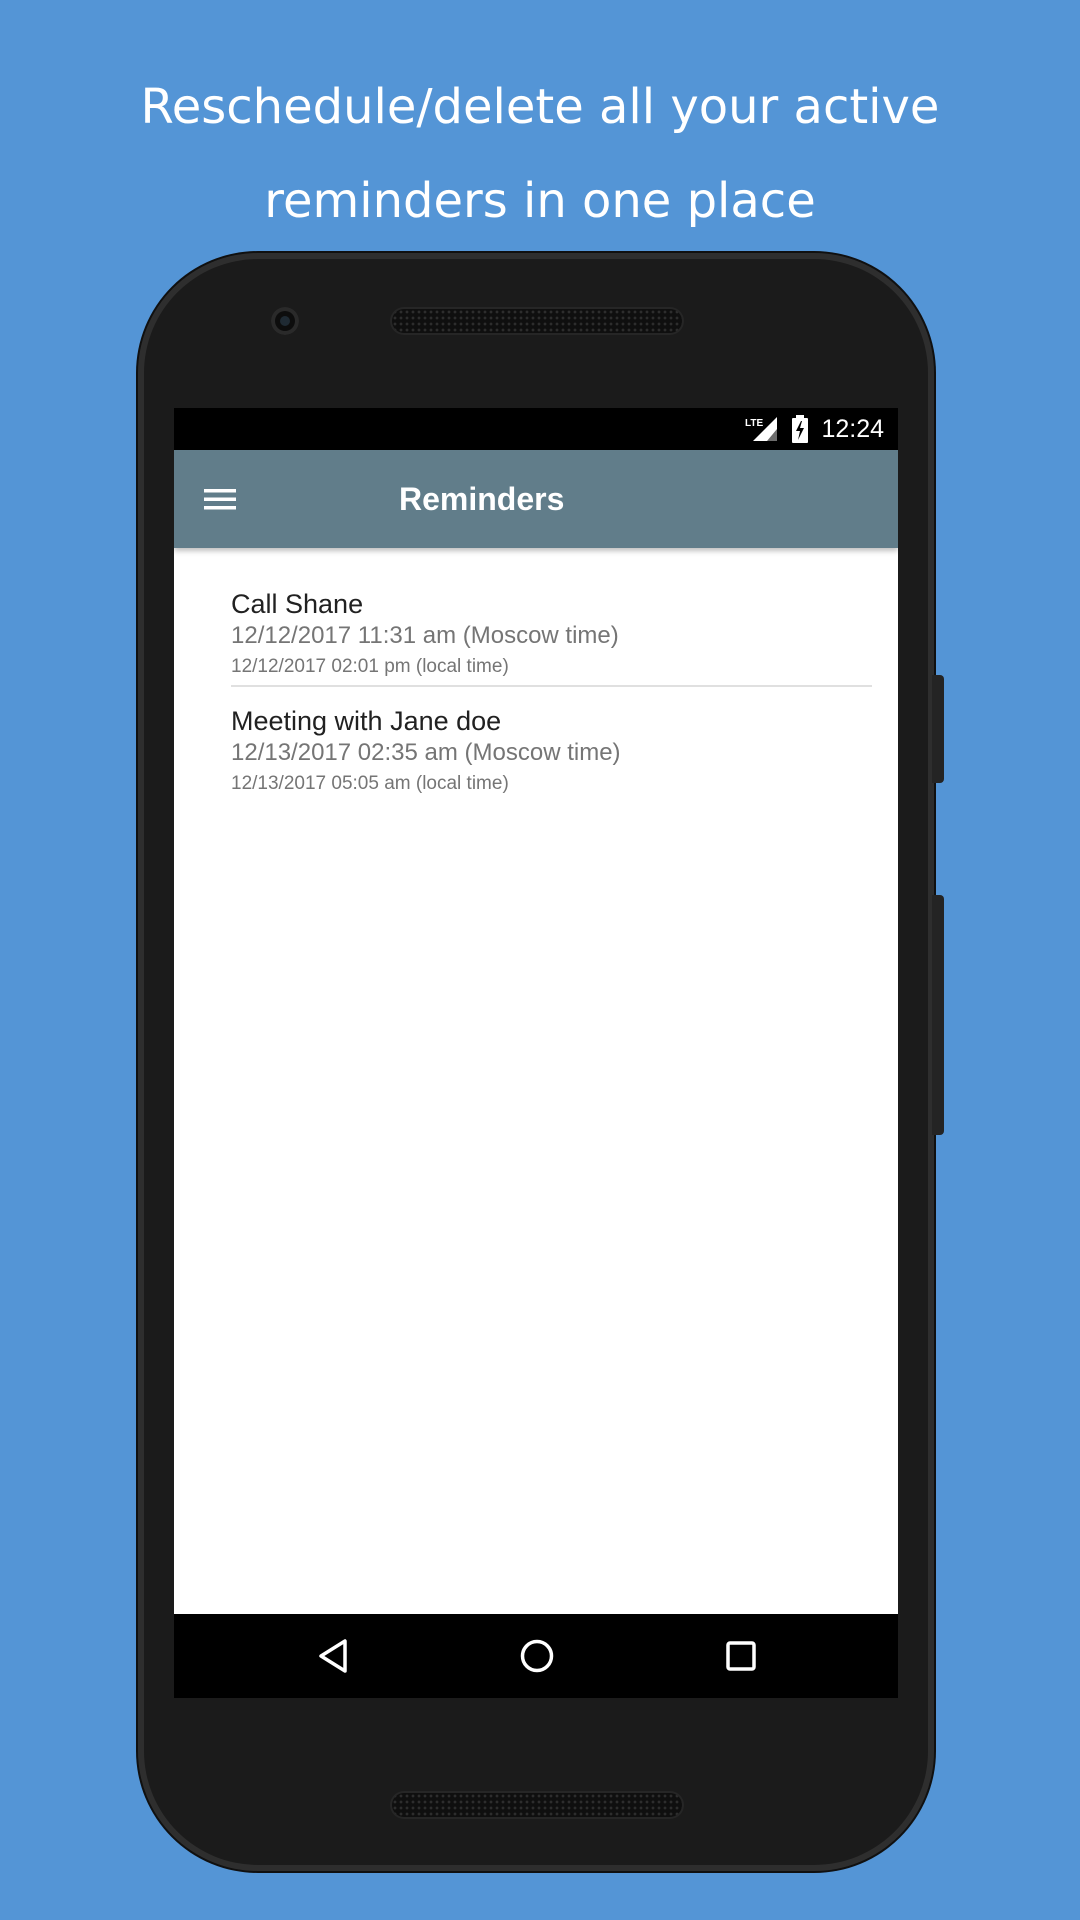 The height and width of the screenshot is (1920, 1080). I want to click on navigation-bar, so click(536, 1656).